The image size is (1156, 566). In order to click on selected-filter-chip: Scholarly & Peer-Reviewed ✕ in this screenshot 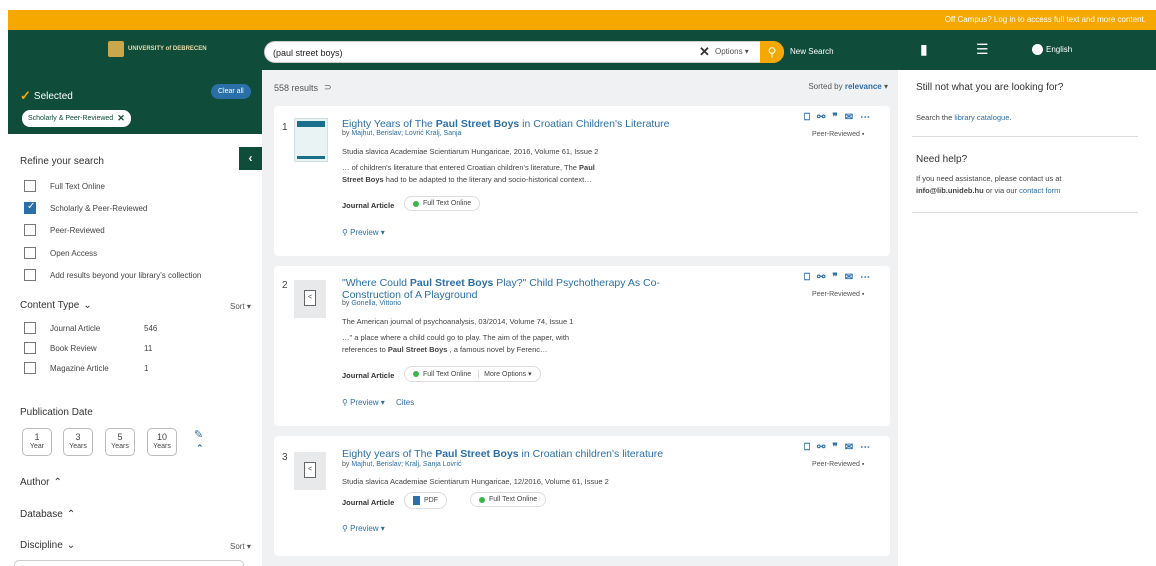, I will do `click(76, 118)`.